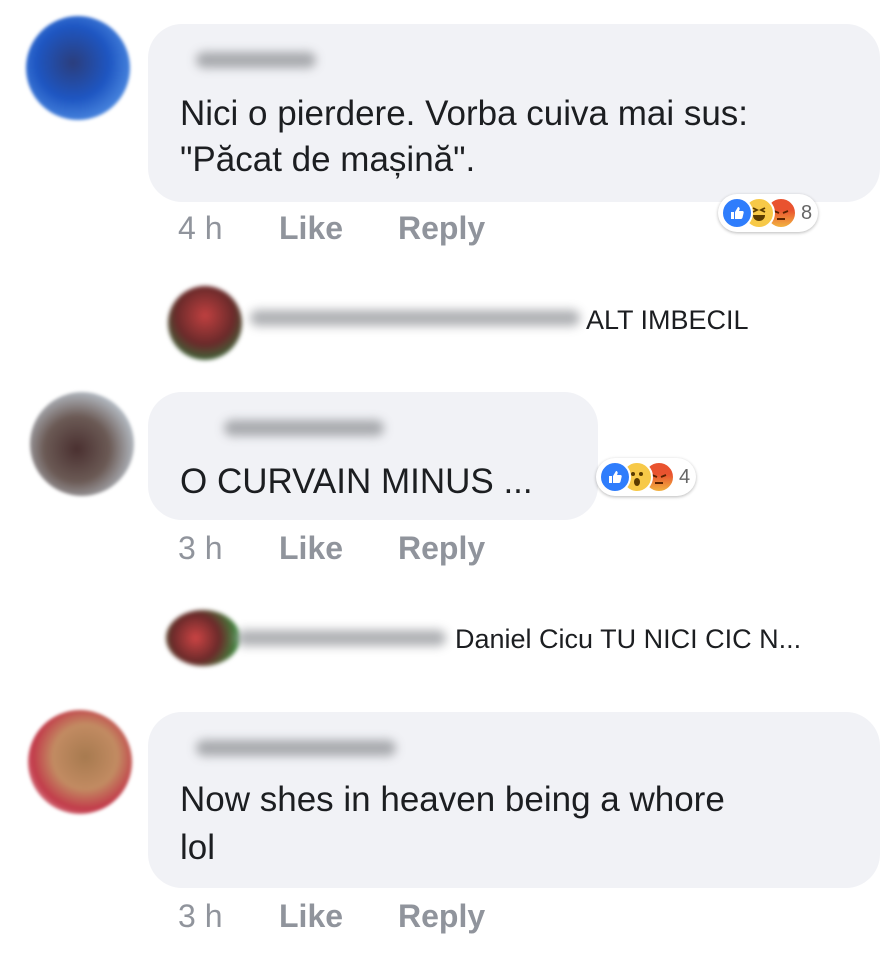 The image size is (881, 960). Describe the element at coordinates (807, 212) in the screenshot. I see `reaction-count: 8` at that location.